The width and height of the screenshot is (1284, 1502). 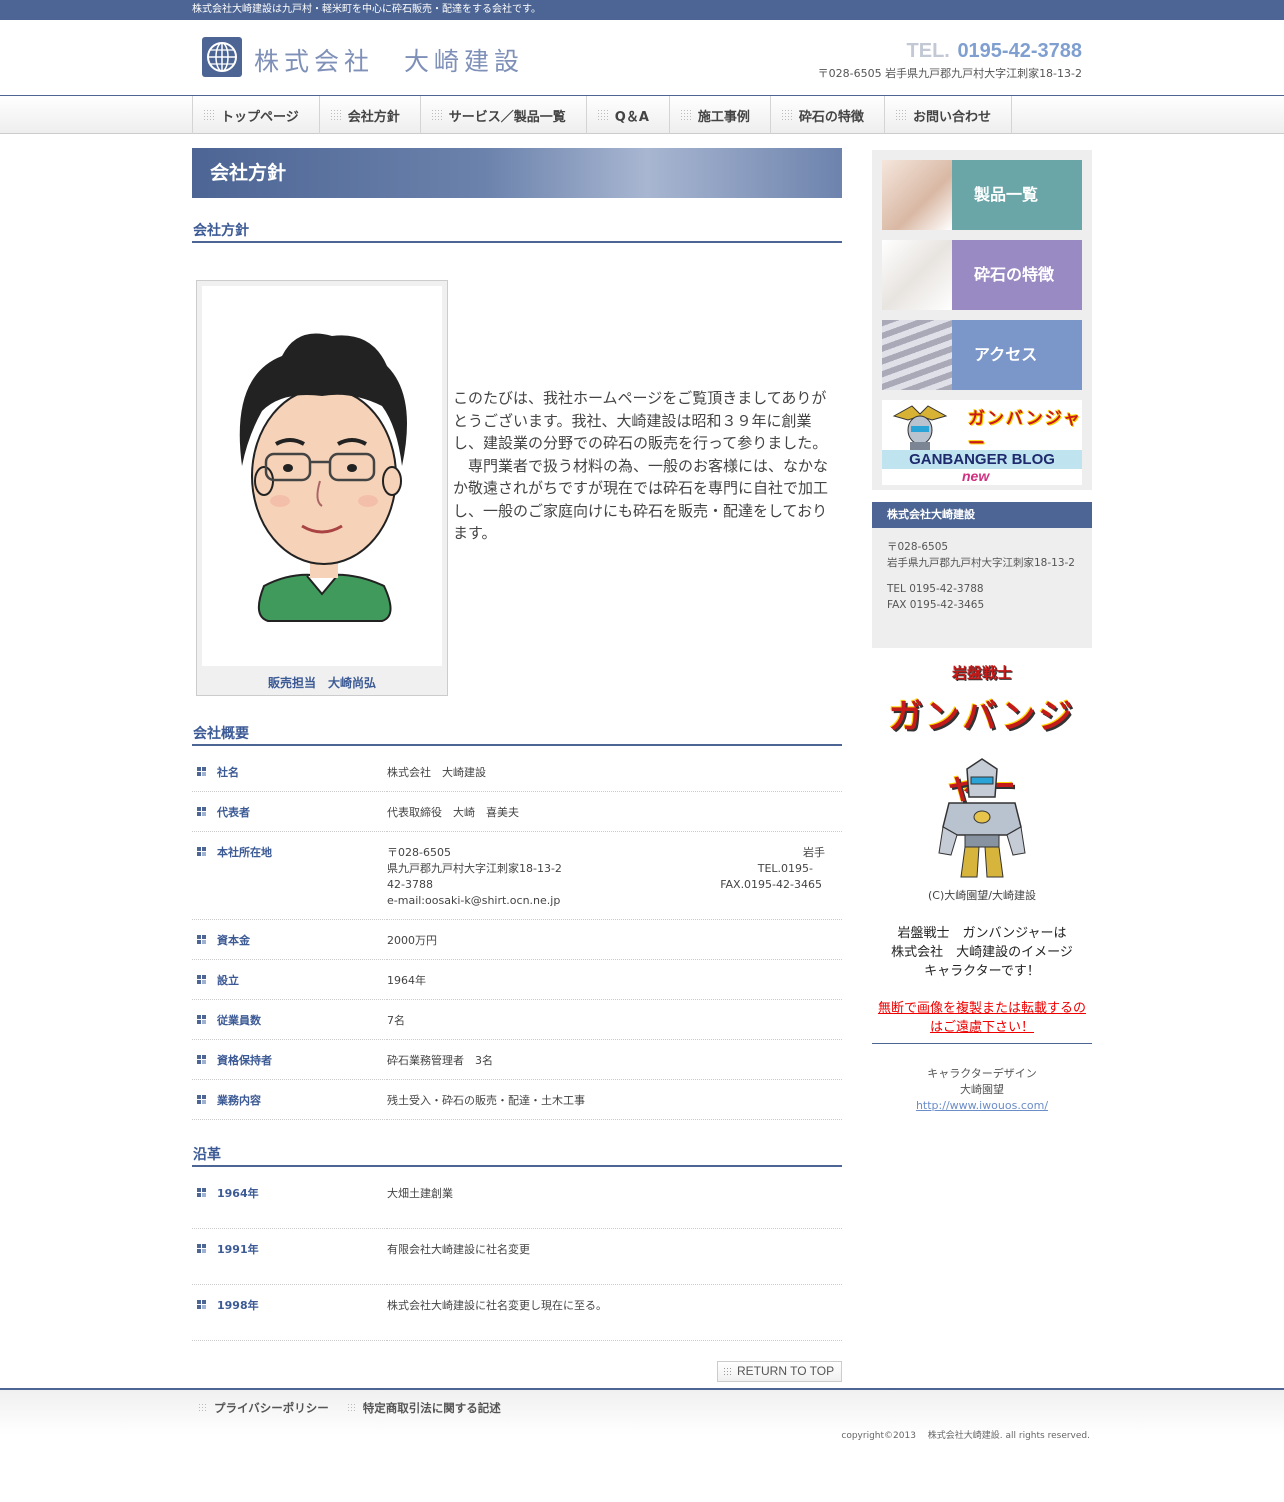 What do you see at coordinates (785, 868) in the screenshot?
I see `address-line-2-right: TEL.0195-` at bounding box center [785, 868].